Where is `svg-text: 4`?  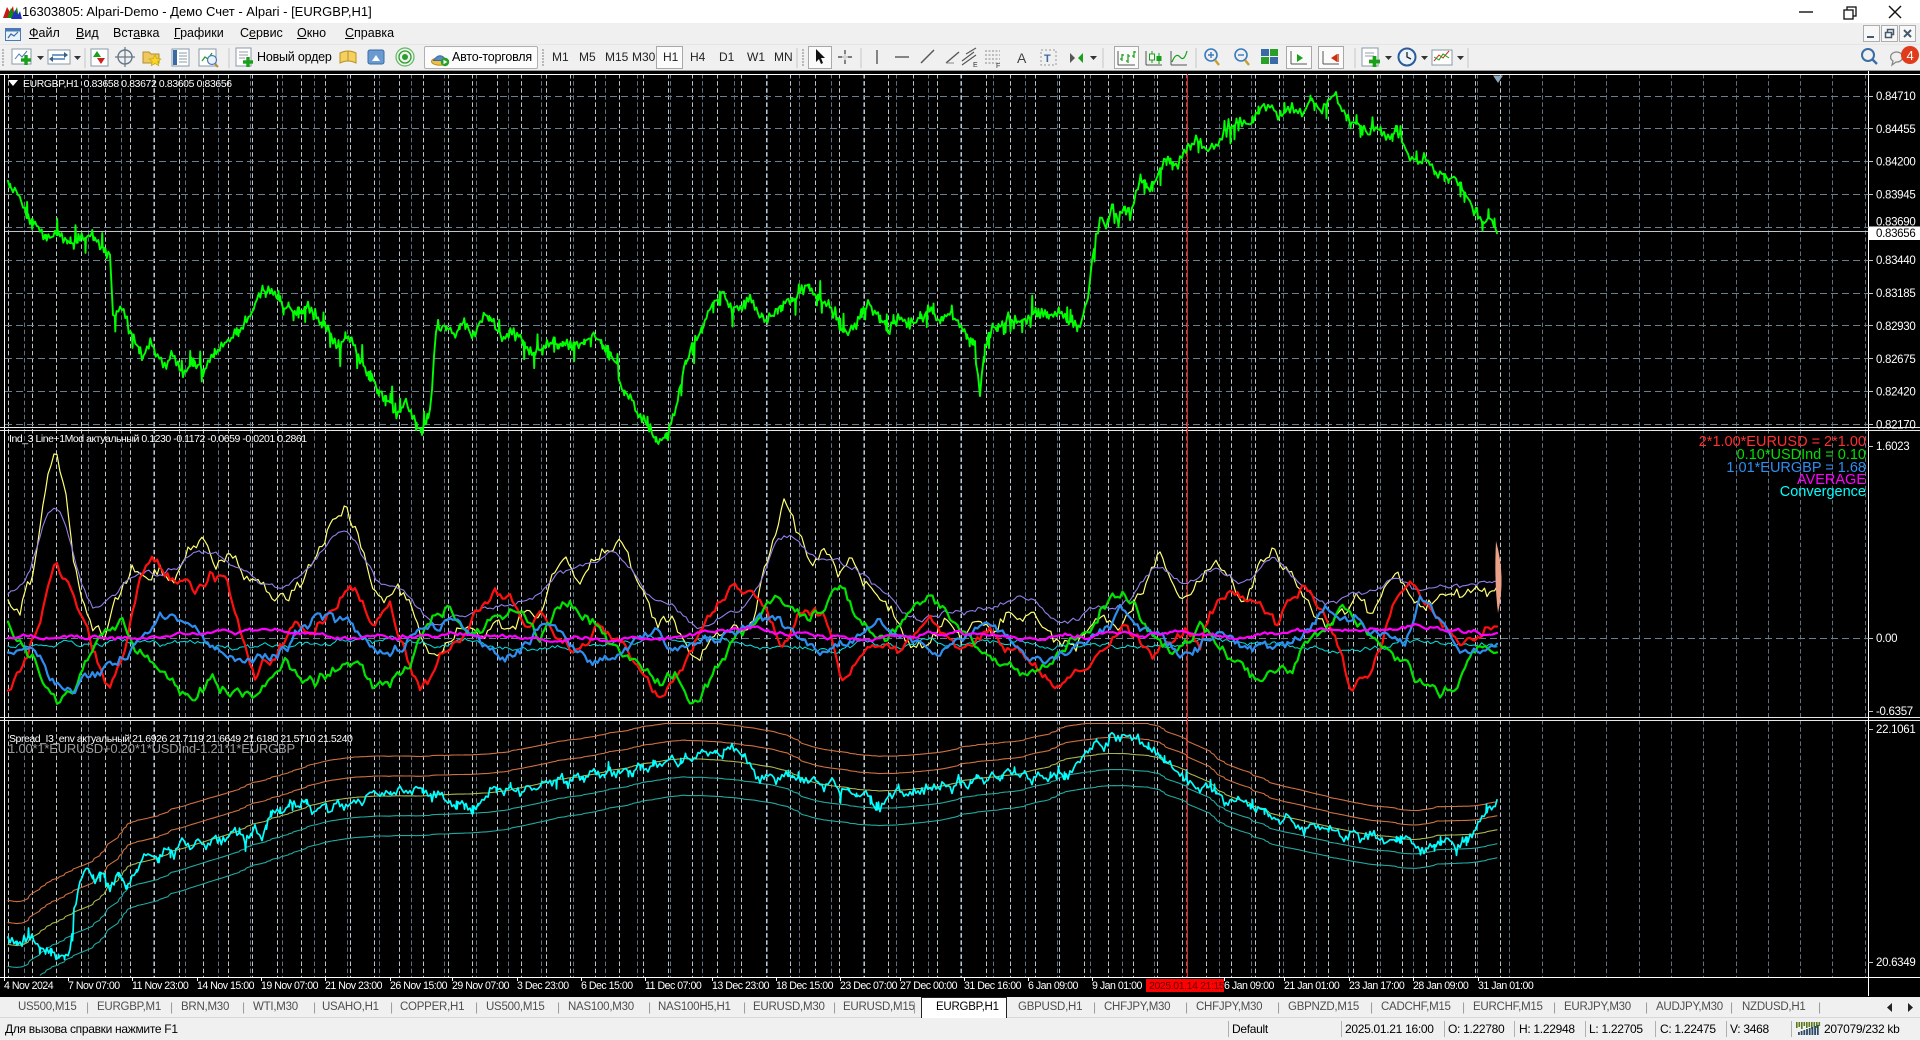
svg-text: 4 is located at coordinates (1910, 55).